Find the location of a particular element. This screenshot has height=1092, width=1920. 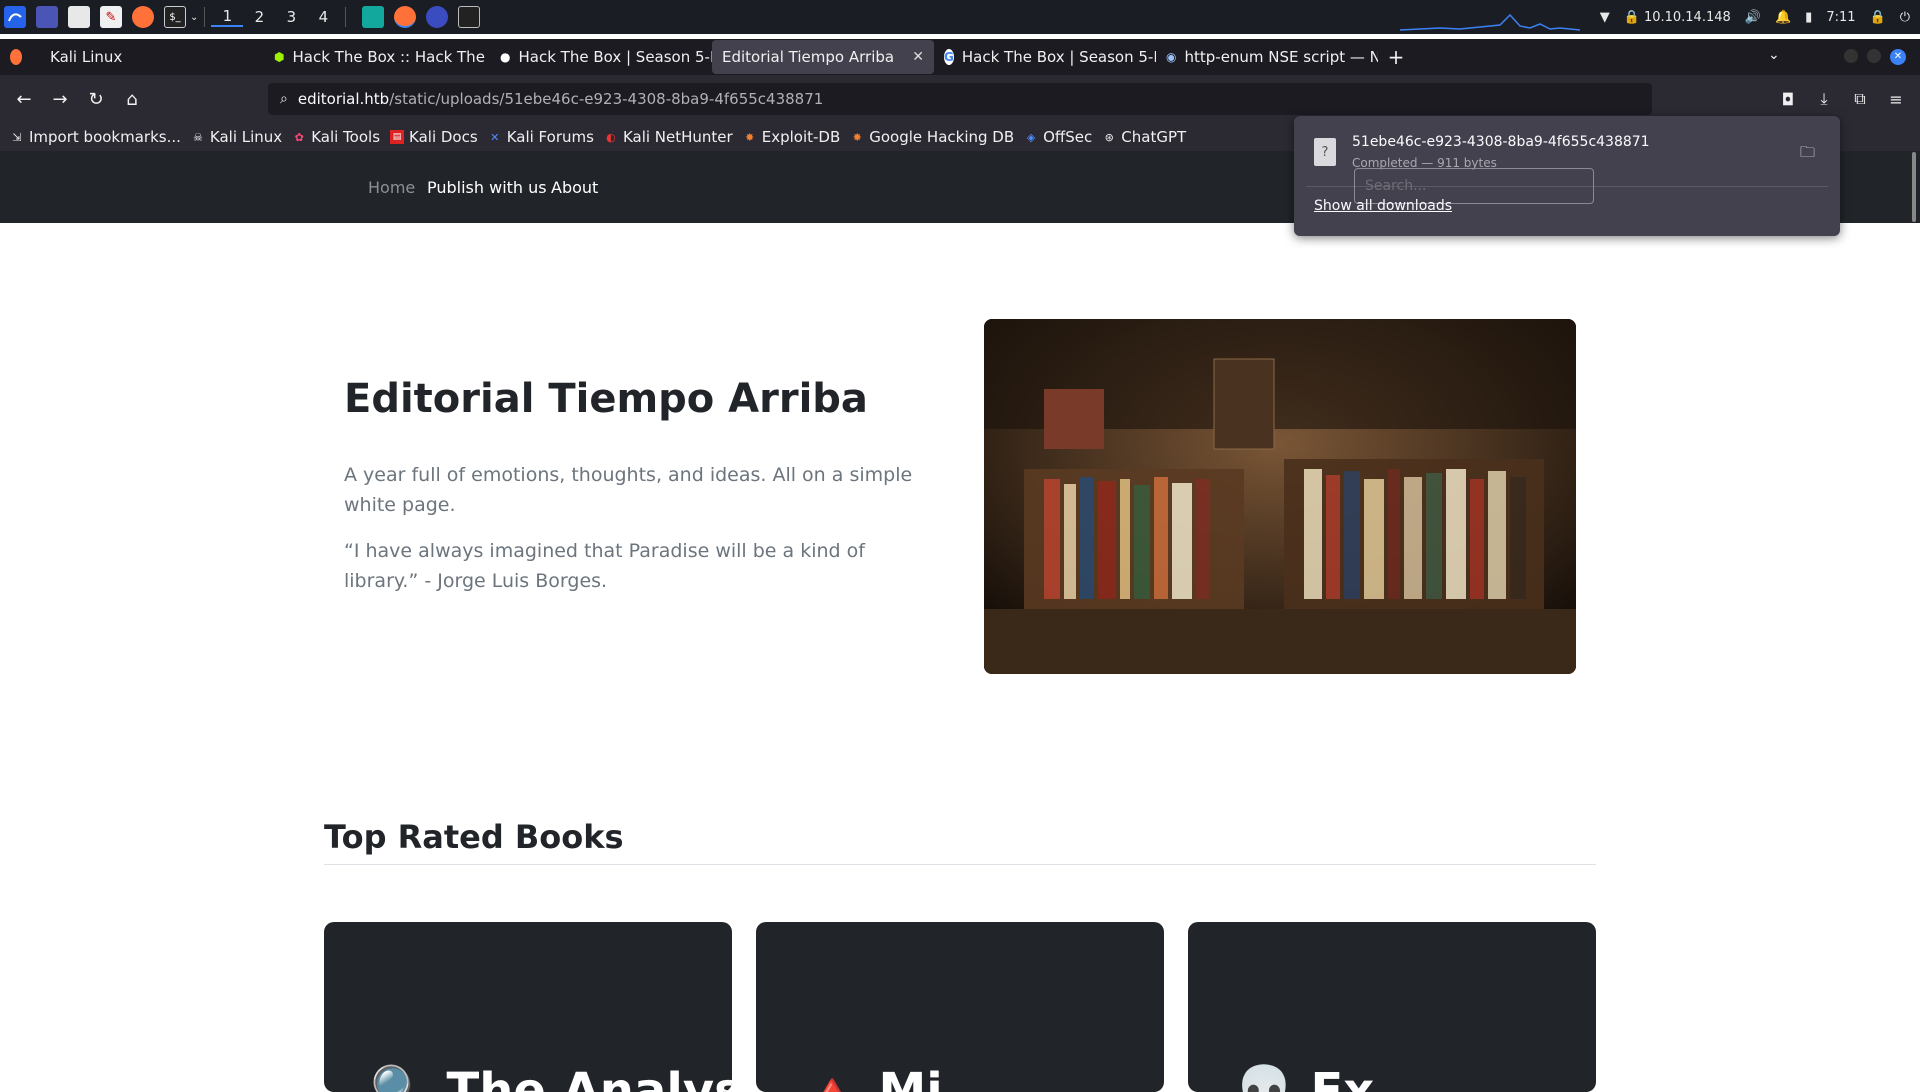

hero-bookstore-image is located at coordinates (1280, 496).